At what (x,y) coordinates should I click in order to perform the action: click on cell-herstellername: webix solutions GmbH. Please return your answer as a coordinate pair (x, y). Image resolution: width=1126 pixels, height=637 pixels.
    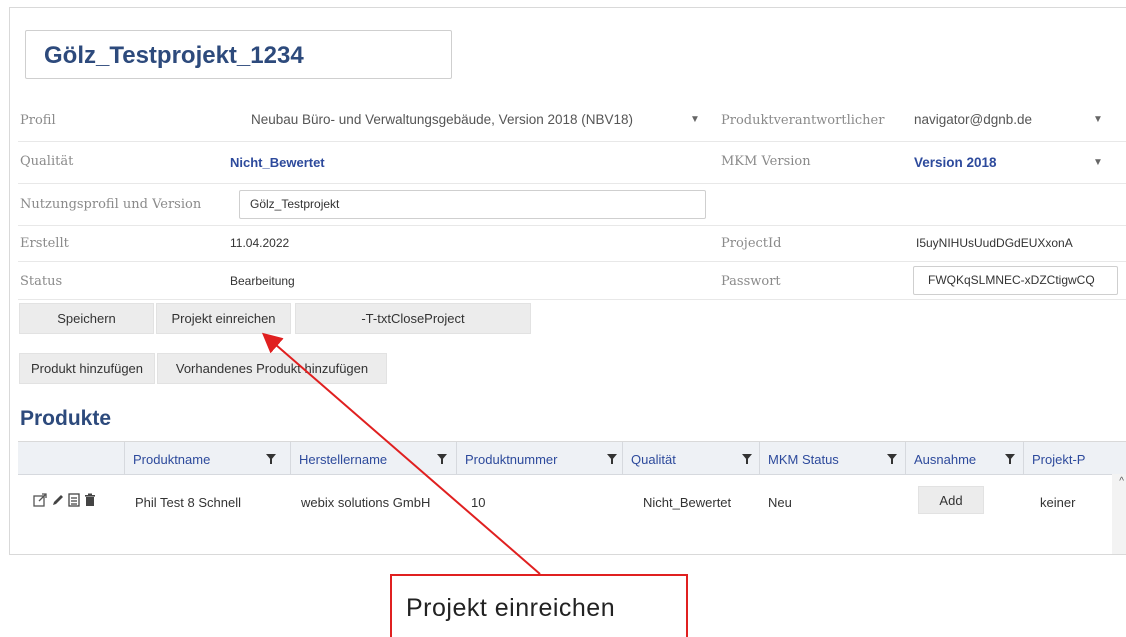
    Looking at the image, I should click on (366, 502).